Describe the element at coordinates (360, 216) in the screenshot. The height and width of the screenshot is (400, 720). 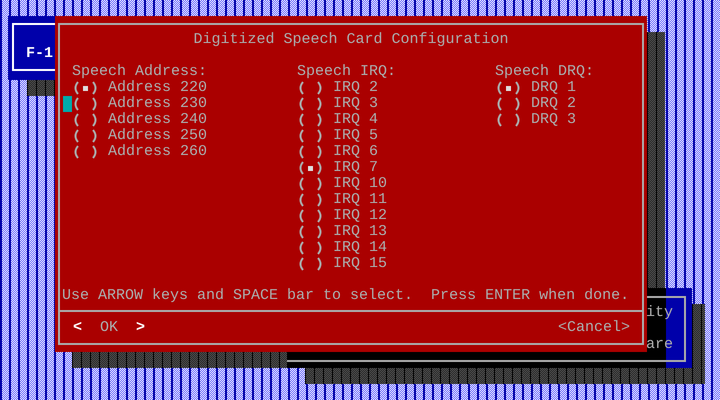
I see `option-label: IRQ 12` at that location.